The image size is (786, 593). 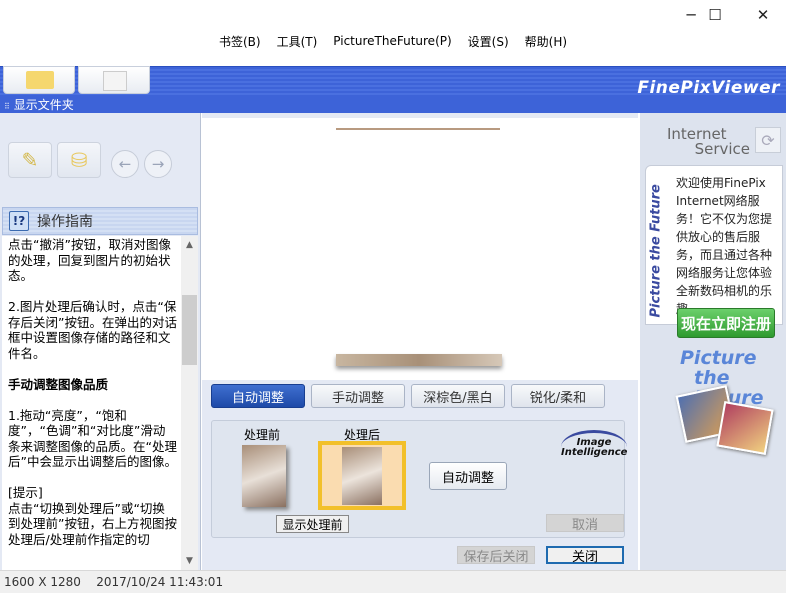 What do you see at coordinates (65, 222) in the screenshot?
I see `guide-title: 操作指南` at bounding box center [65, 222].